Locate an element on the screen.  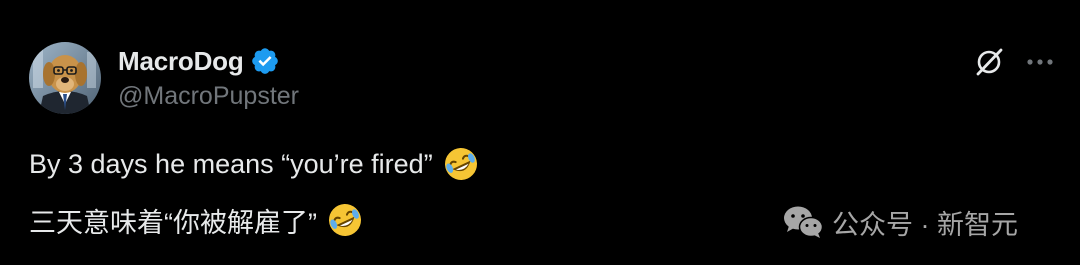
wechat-watermark: 公众号 · 新智元 is located at coordinates (900, 222).